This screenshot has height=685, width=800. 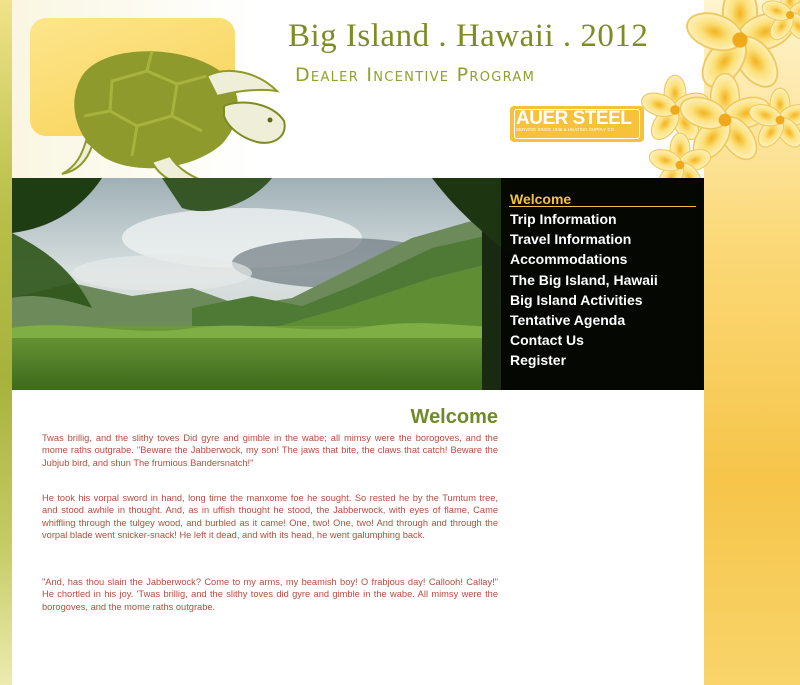 I want to click on nav-item-contact-us: Contact Us, so click(x=547, y=340).